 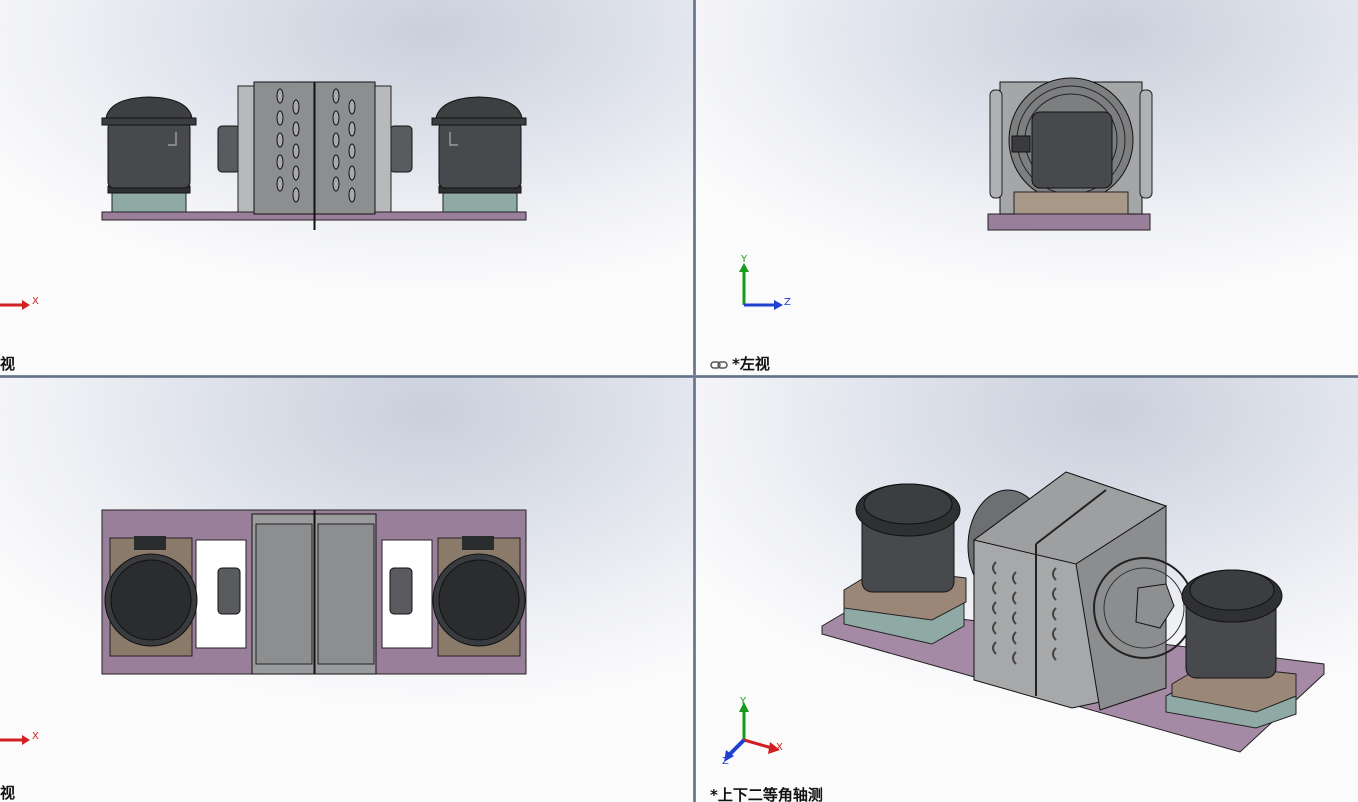 I want to click on view-name-isometric: *上下二等角轴测, so click(x=766, y=794).